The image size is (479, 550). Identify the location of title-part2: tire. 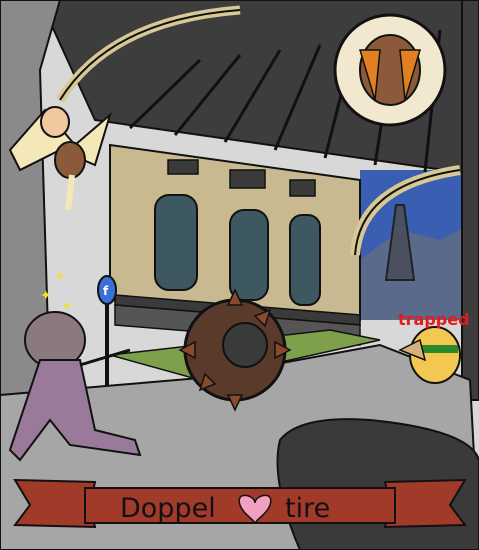
(307, 508).